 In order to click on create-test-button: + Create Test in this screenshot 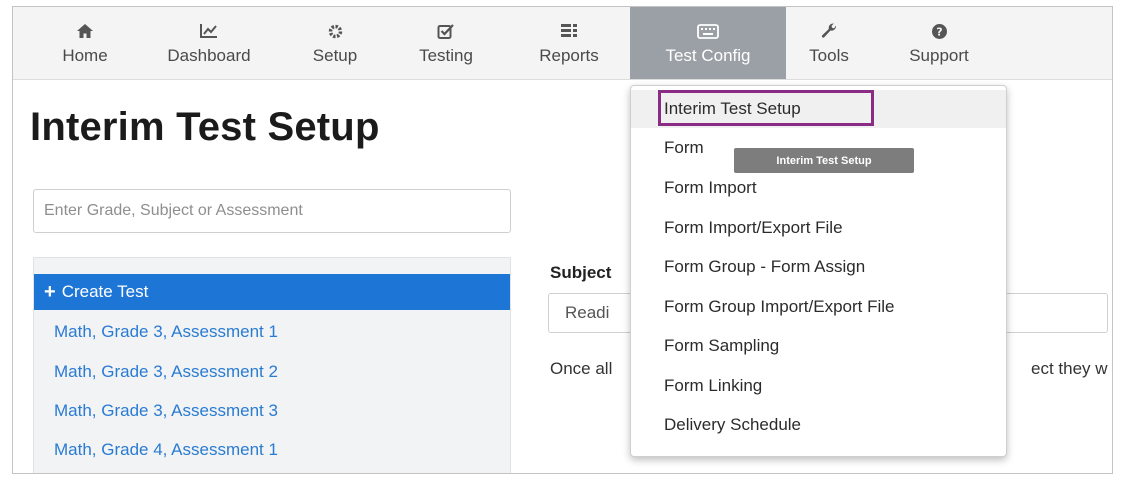, I will do `click(272, 292)`.